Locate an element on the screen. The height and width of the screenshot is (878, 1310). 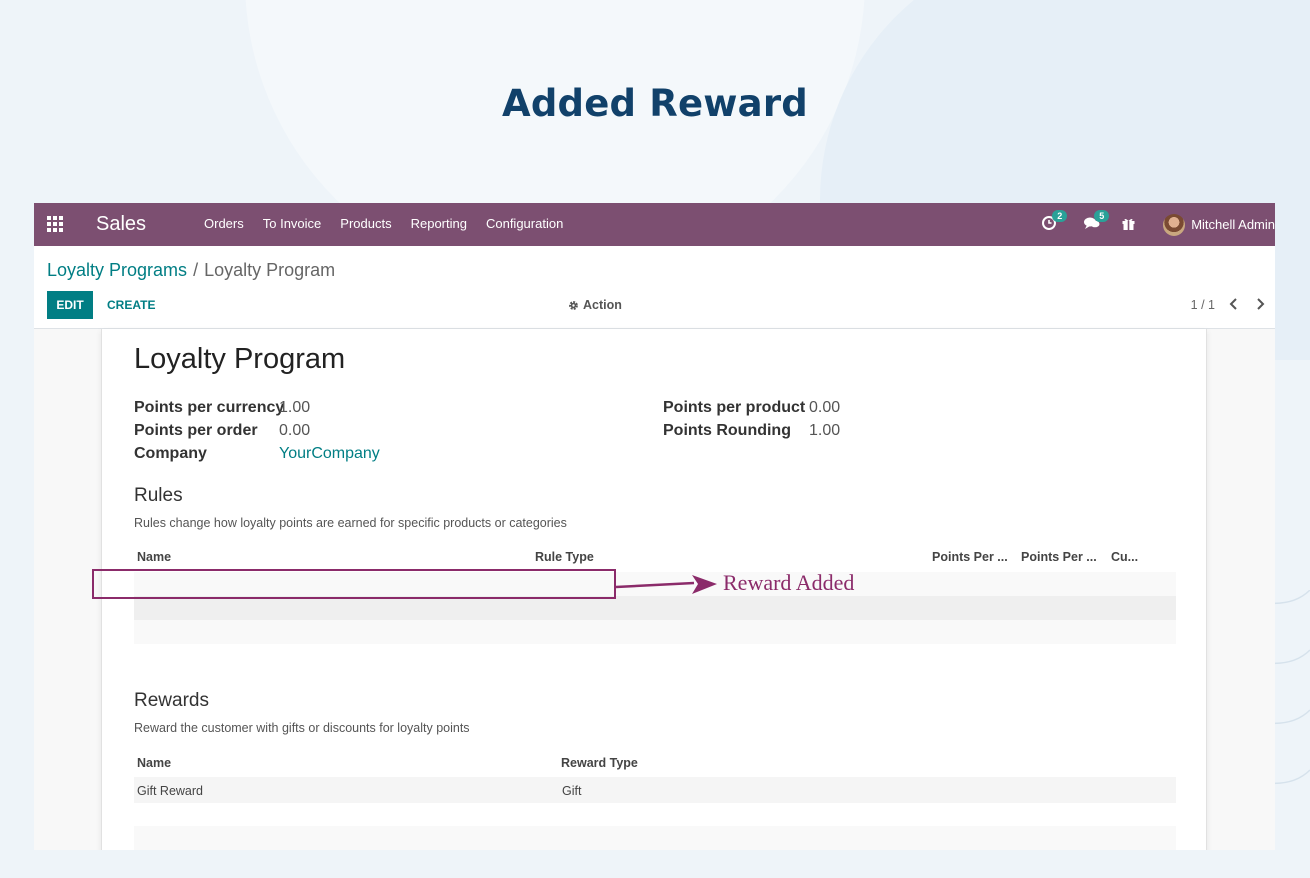
gift-icon is located at coordinates (1128, 224).